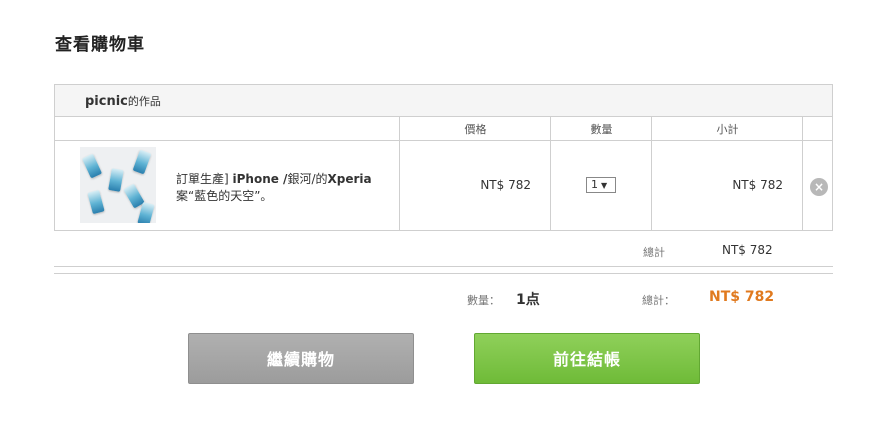  I want to click on page-title: 查看購物車, so click(100, 45).